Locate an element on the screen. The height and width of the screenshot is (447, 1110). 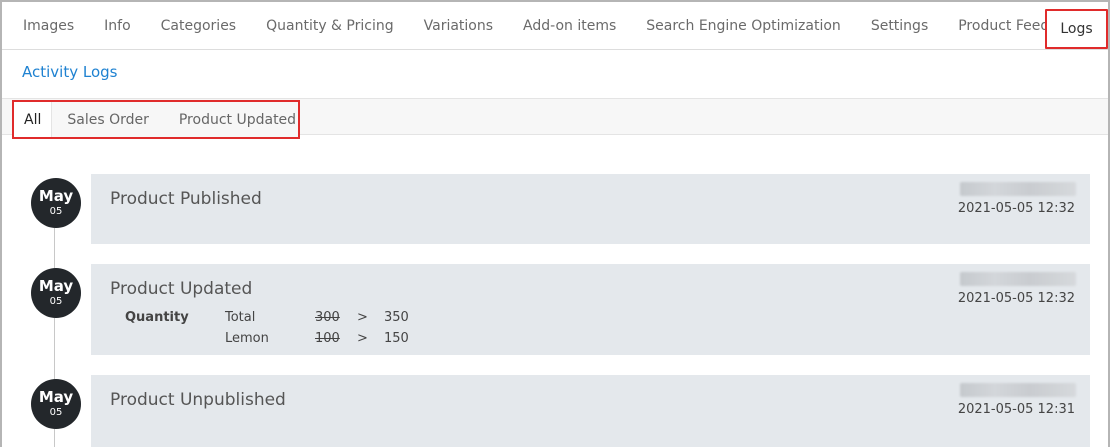
filter-tab-all: All is located at coordinates (33, 119).